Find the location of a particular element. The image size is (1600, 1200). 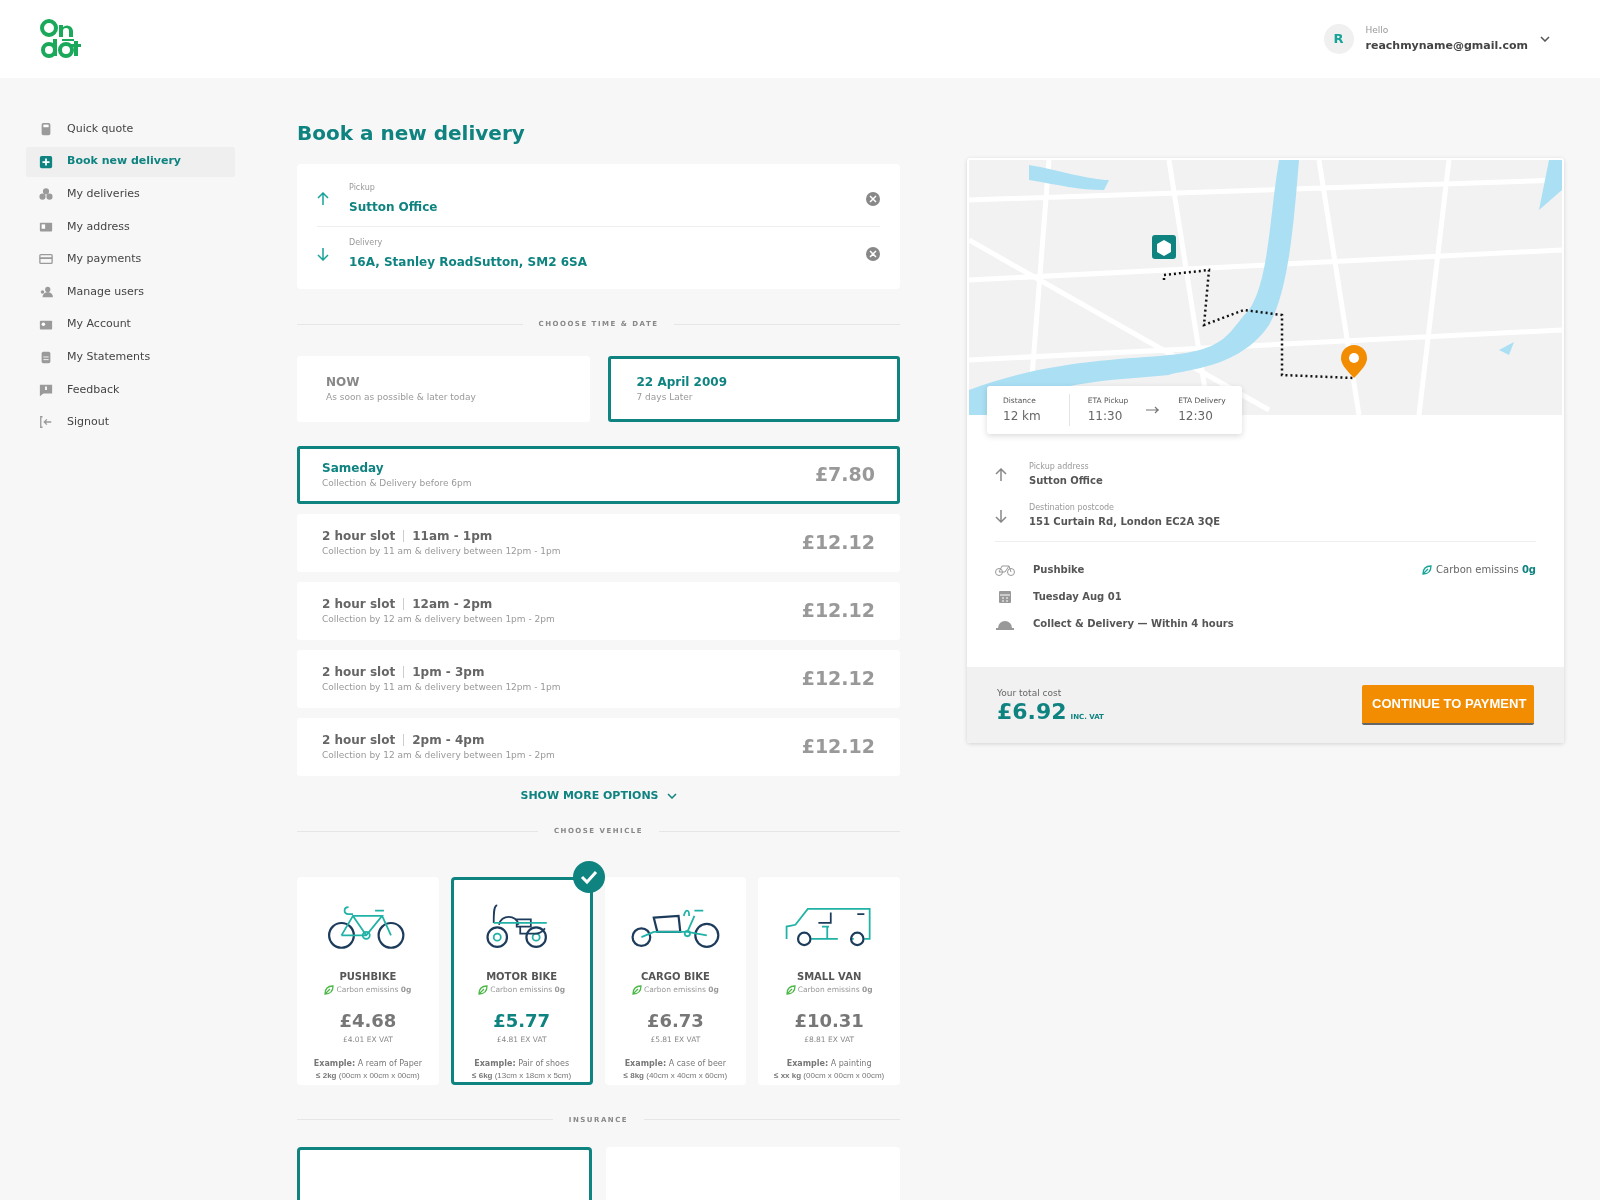

example-text: Example: A painting is located at coordinates (829, 1063).